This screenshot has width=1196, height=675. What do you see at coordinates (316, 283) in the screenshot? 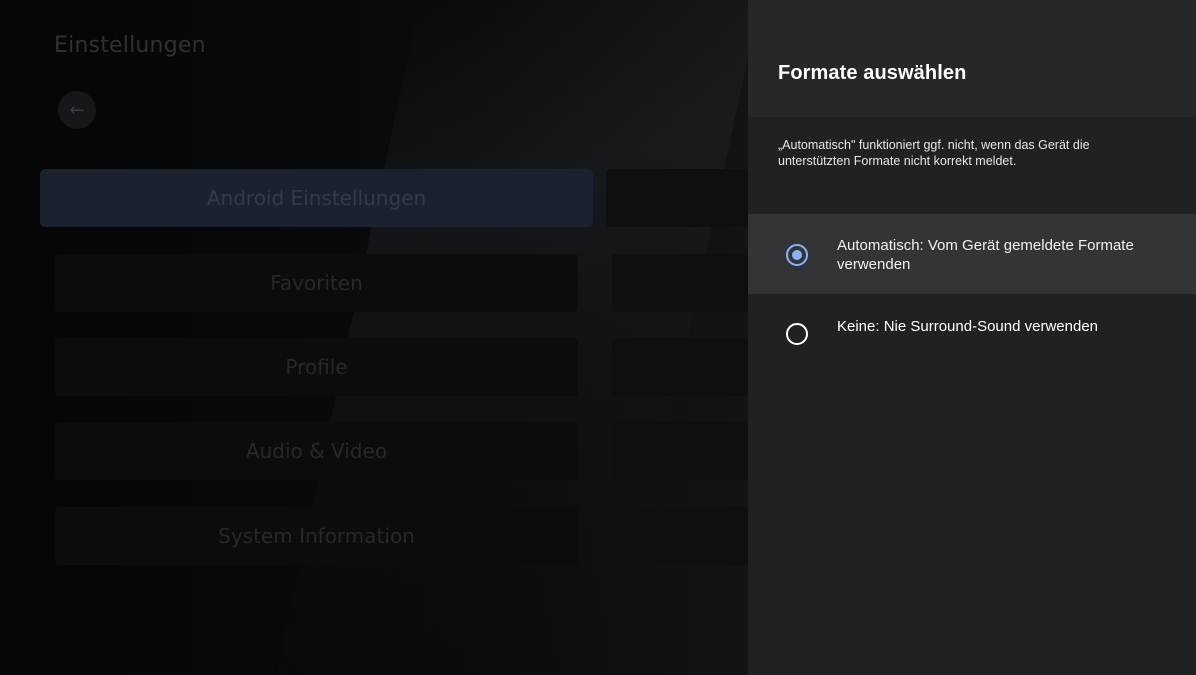
I see `menu-item-favoriten: Favoriten` at bounding box center [316, 283].